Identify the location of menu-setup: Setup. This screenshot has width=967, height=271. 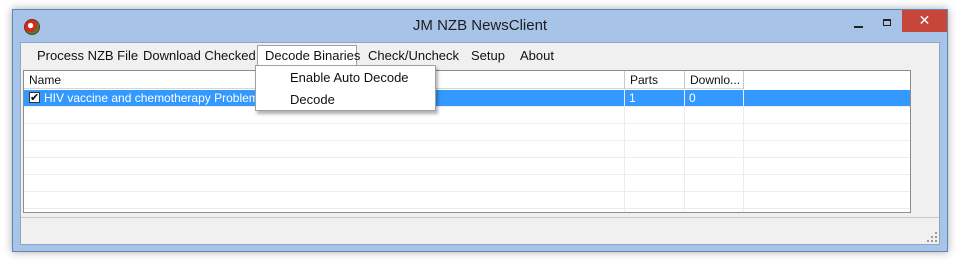
(488, 56).